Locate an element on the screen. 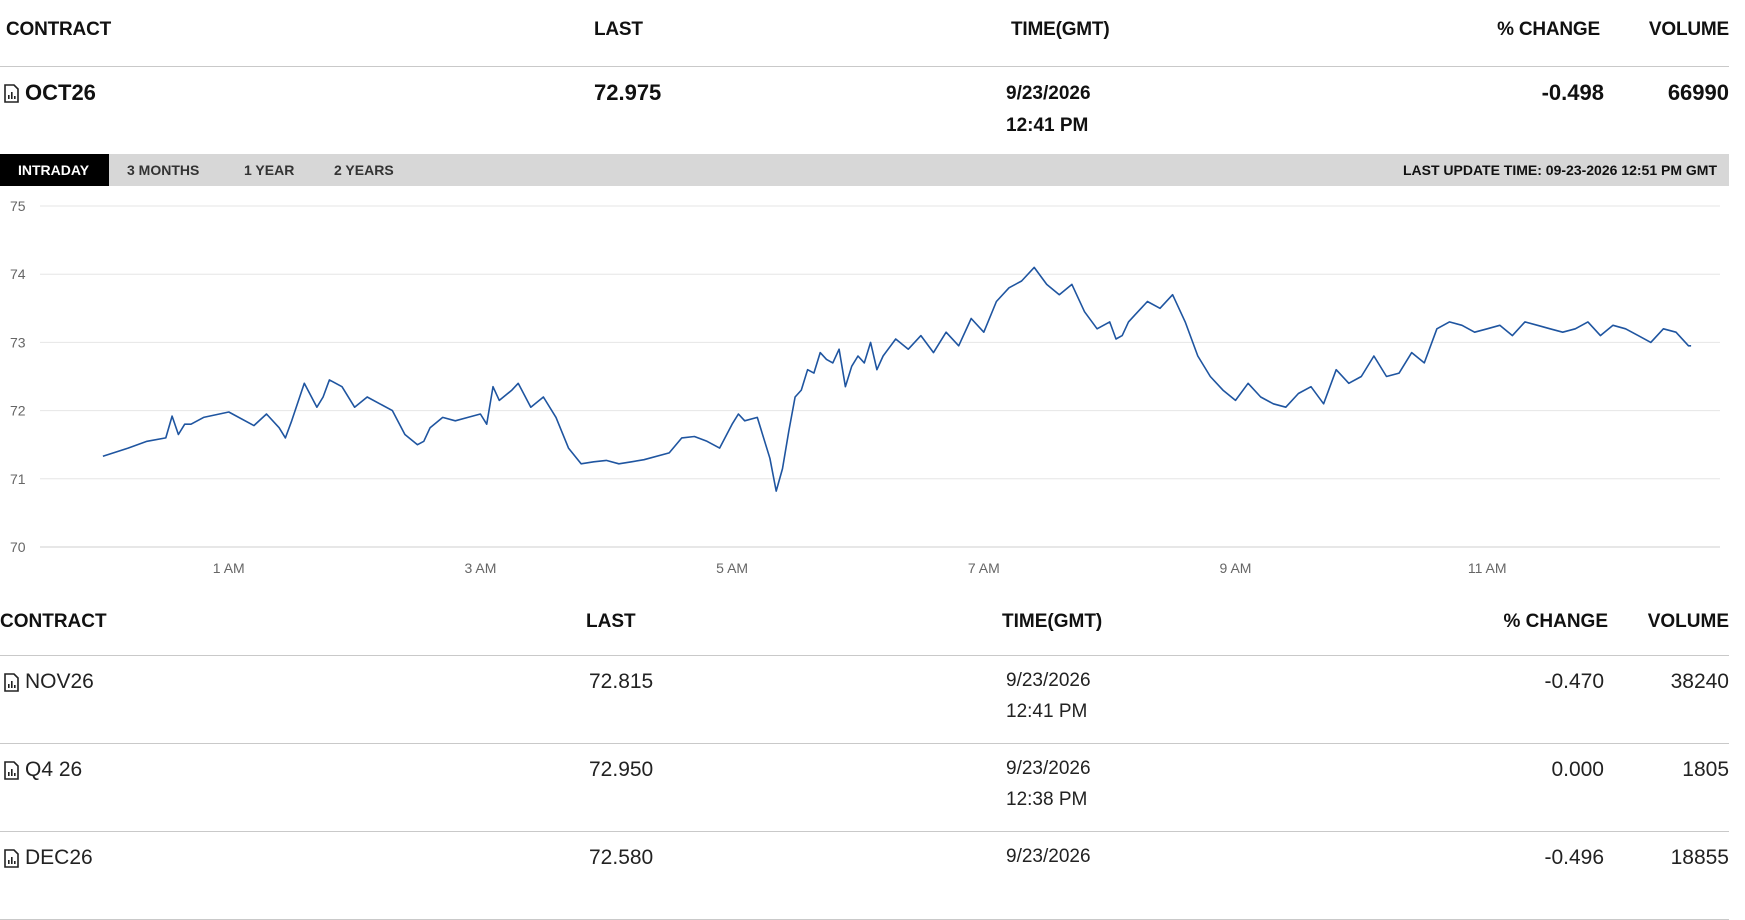 The image size is (1745, 920). row-contract: Q4 26 is located at coordinates (43, 770).